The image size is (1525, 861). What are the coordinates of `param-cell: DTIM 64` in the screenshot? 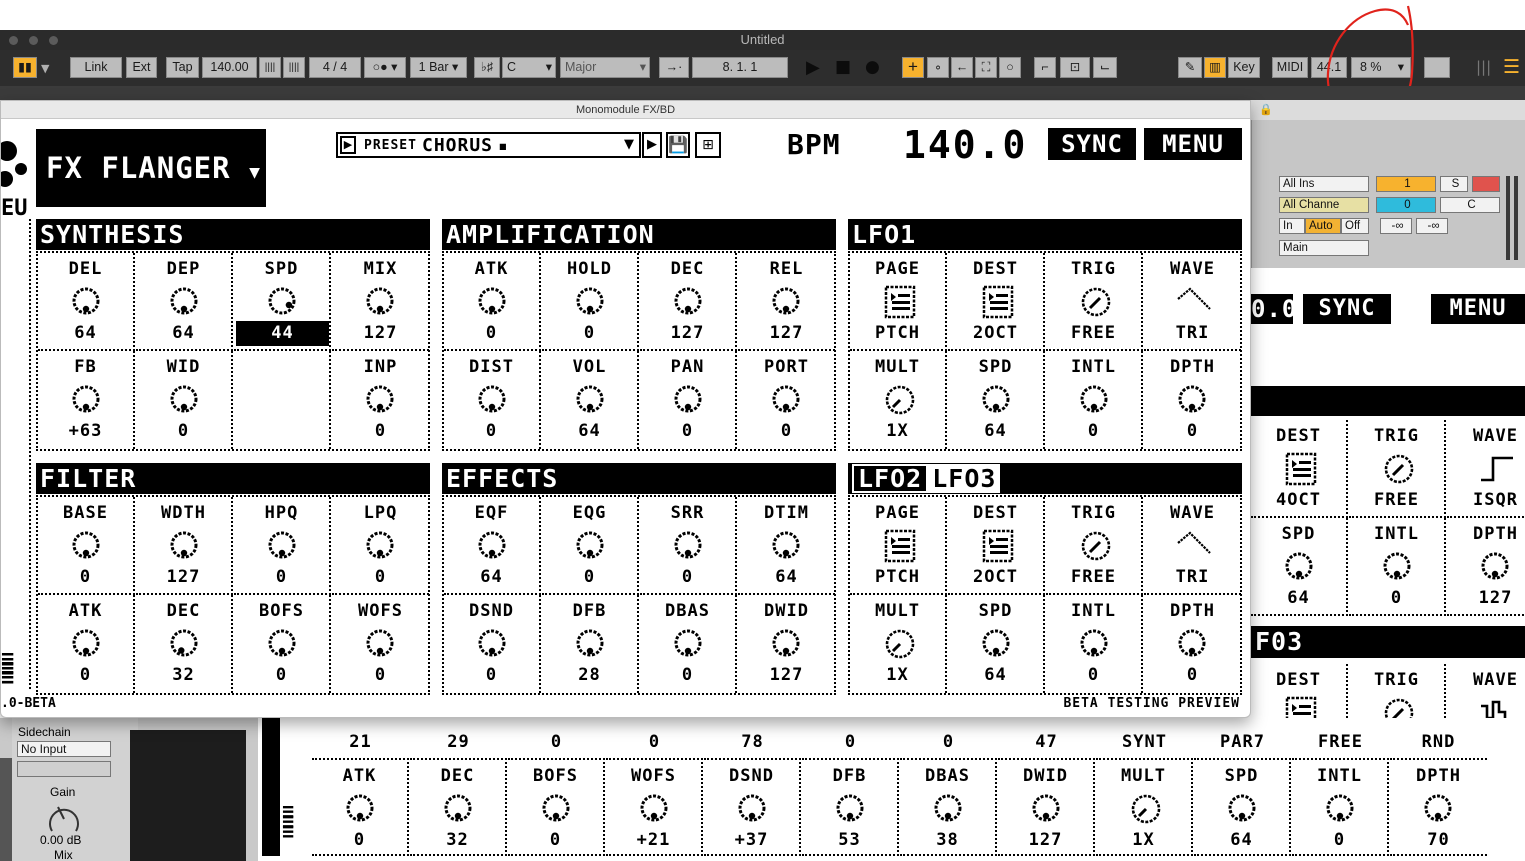 It's located at (786, 546).